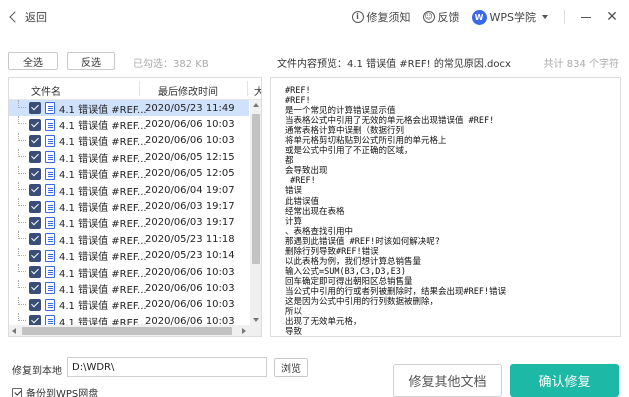 The image size is (629, 397). I want to click on preview-line: 以此表格为例，我们想计算总销售量, so click(353, 261).